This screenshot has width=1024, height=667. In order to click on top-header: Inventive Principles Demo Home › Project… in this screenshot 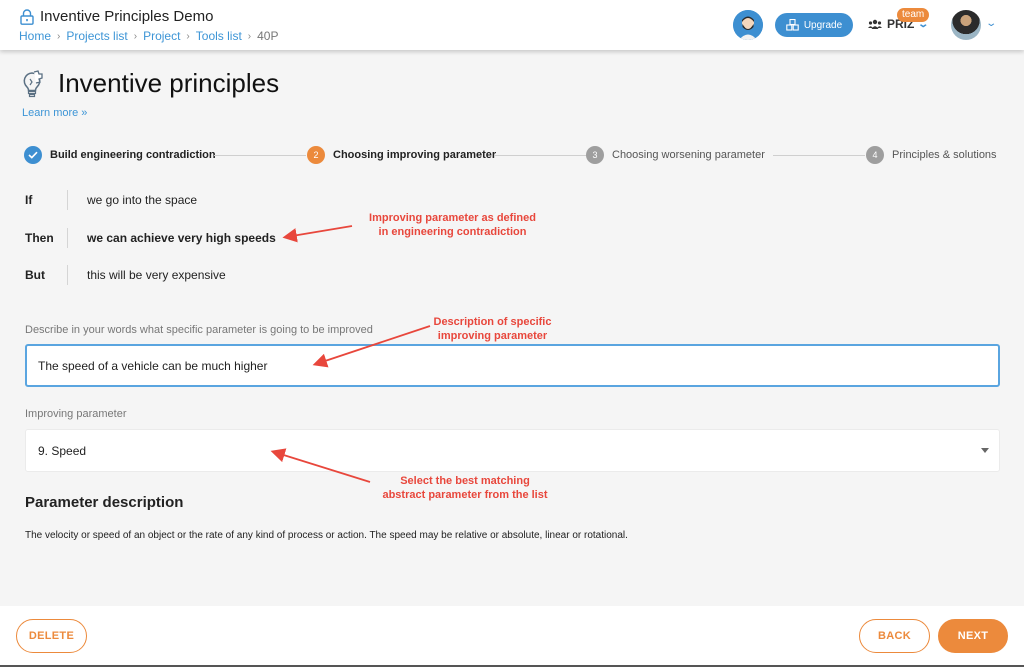, I will do `click(512, 25)`.